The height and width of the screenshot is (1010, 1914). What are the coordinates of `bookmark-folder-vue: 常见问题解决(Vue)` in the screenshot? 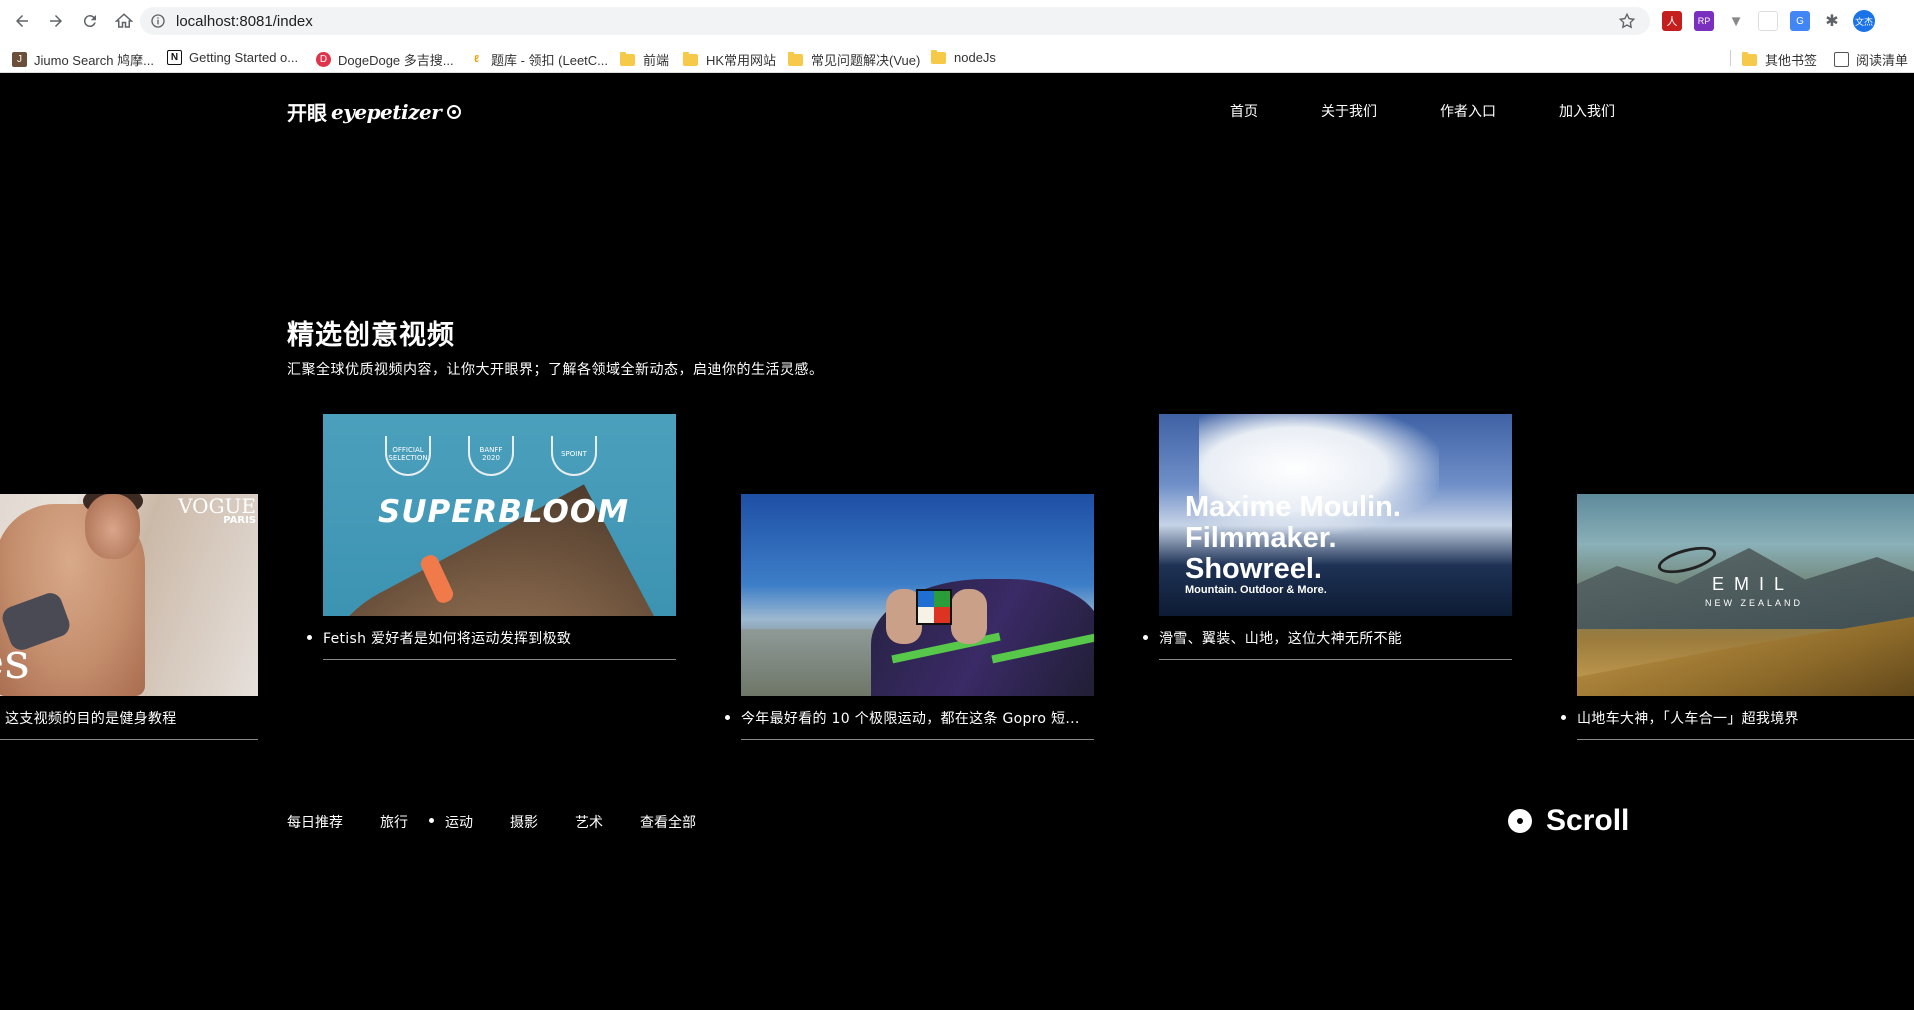 It's located at (854, 59).